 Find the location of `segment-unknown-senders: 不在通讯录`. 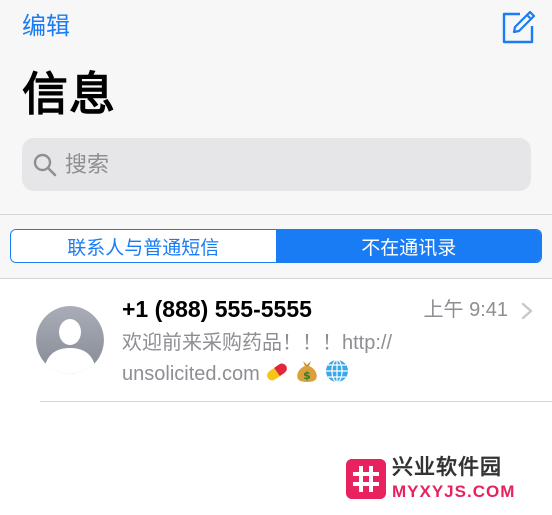

segment-unknown-senders: 不在通讯录 is located at coordinates (408, 246).